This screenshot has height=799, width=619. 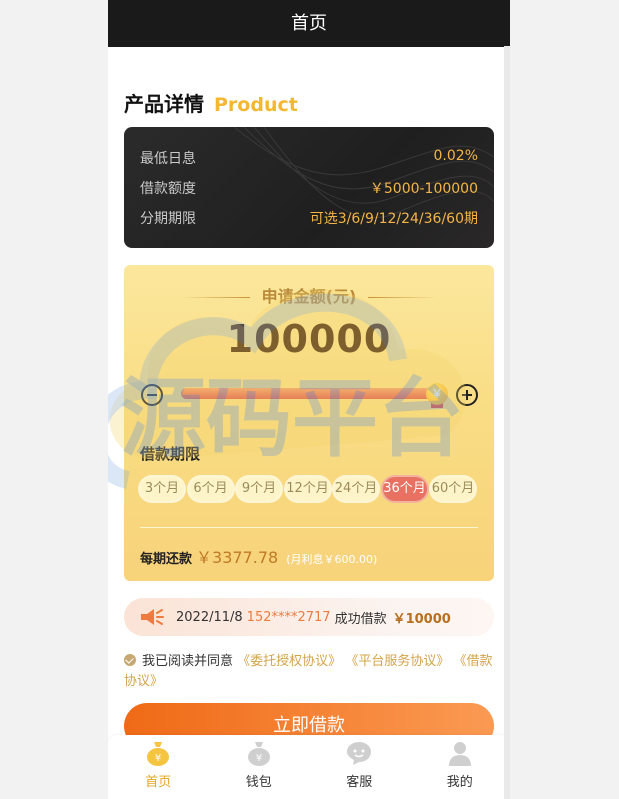 I want to click on agreement-row: 我已阅读并同意 《委托授权协议》 《平台服务协议》 《借款协议》, so click(x=309, y=672).